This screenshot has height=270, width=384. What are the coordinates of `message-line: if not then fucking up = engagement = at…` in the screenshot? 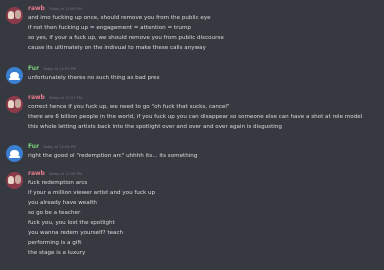 It's located at (109, 28).